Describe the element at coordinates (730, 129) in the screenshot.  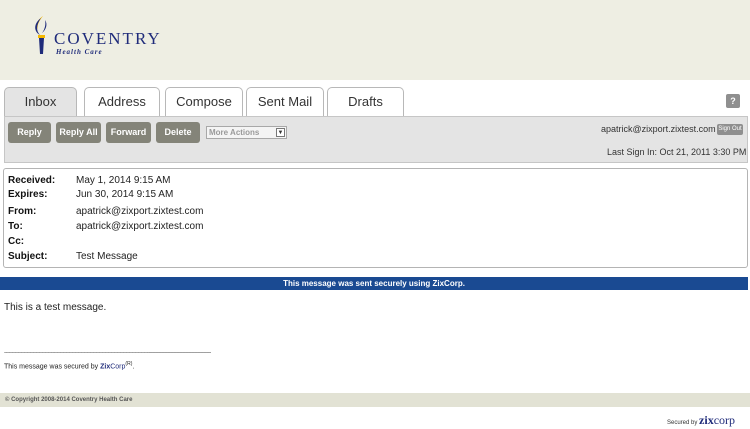
I see `sign-out-button: Sign Out` at that location.